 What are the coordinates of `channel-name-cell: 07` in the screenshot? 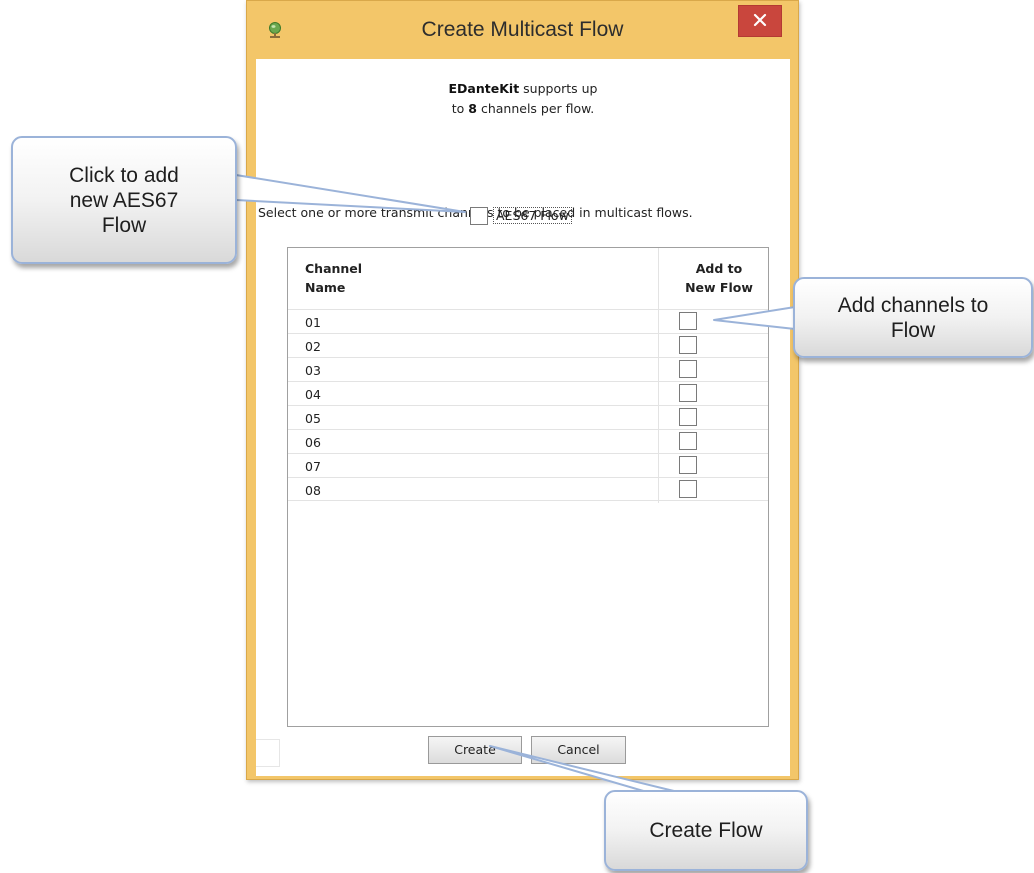 It's located at (313, 466).